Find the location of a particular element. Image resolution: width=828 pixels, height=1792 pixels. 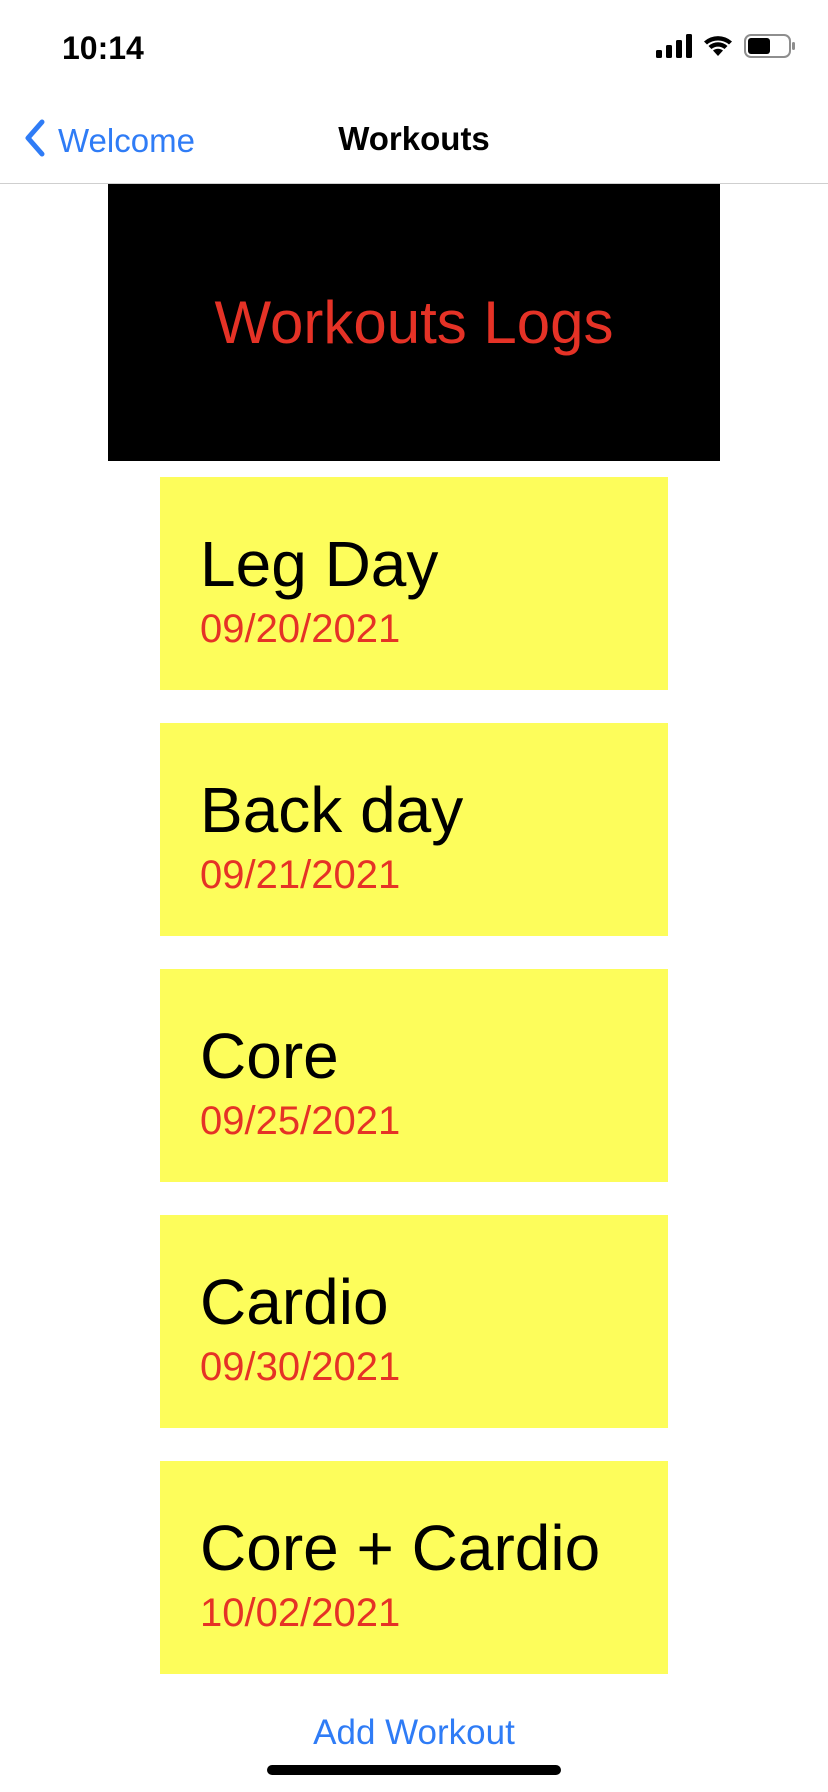

status-time: 10:14 is located at coordinates (103, 48).